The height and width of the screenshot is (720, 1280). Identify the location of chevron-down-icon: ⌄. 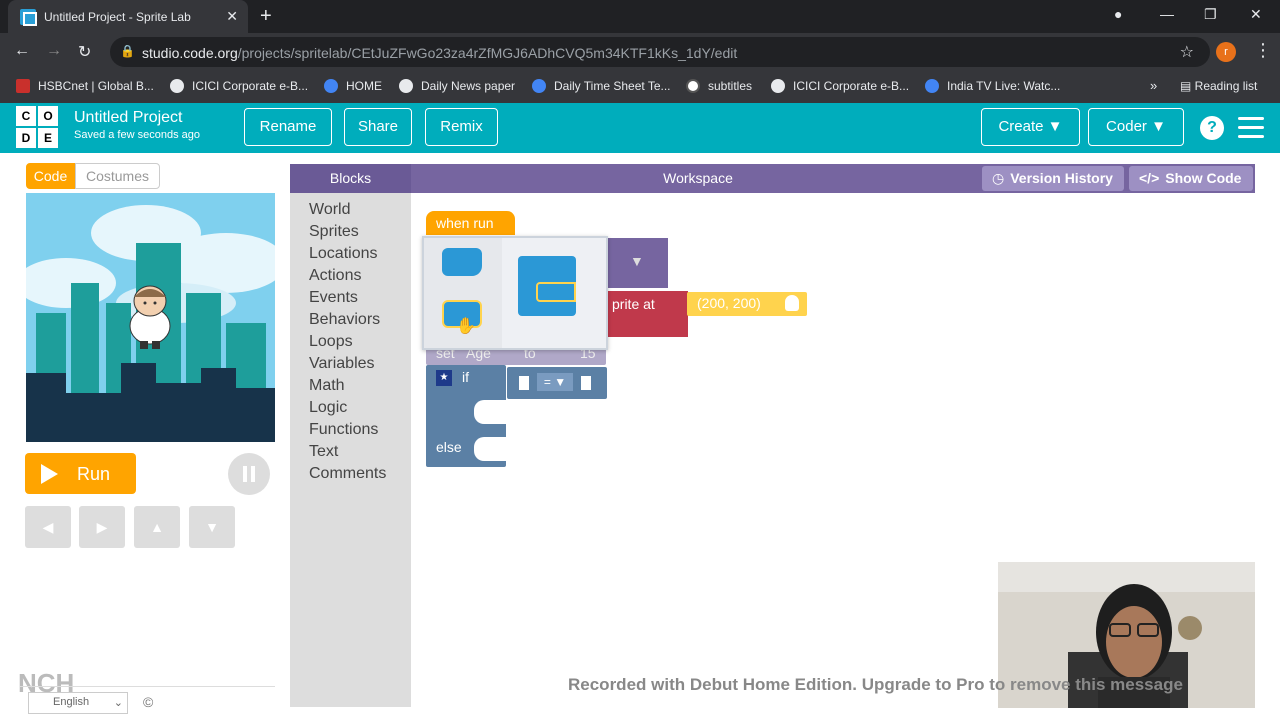
(118, 703).